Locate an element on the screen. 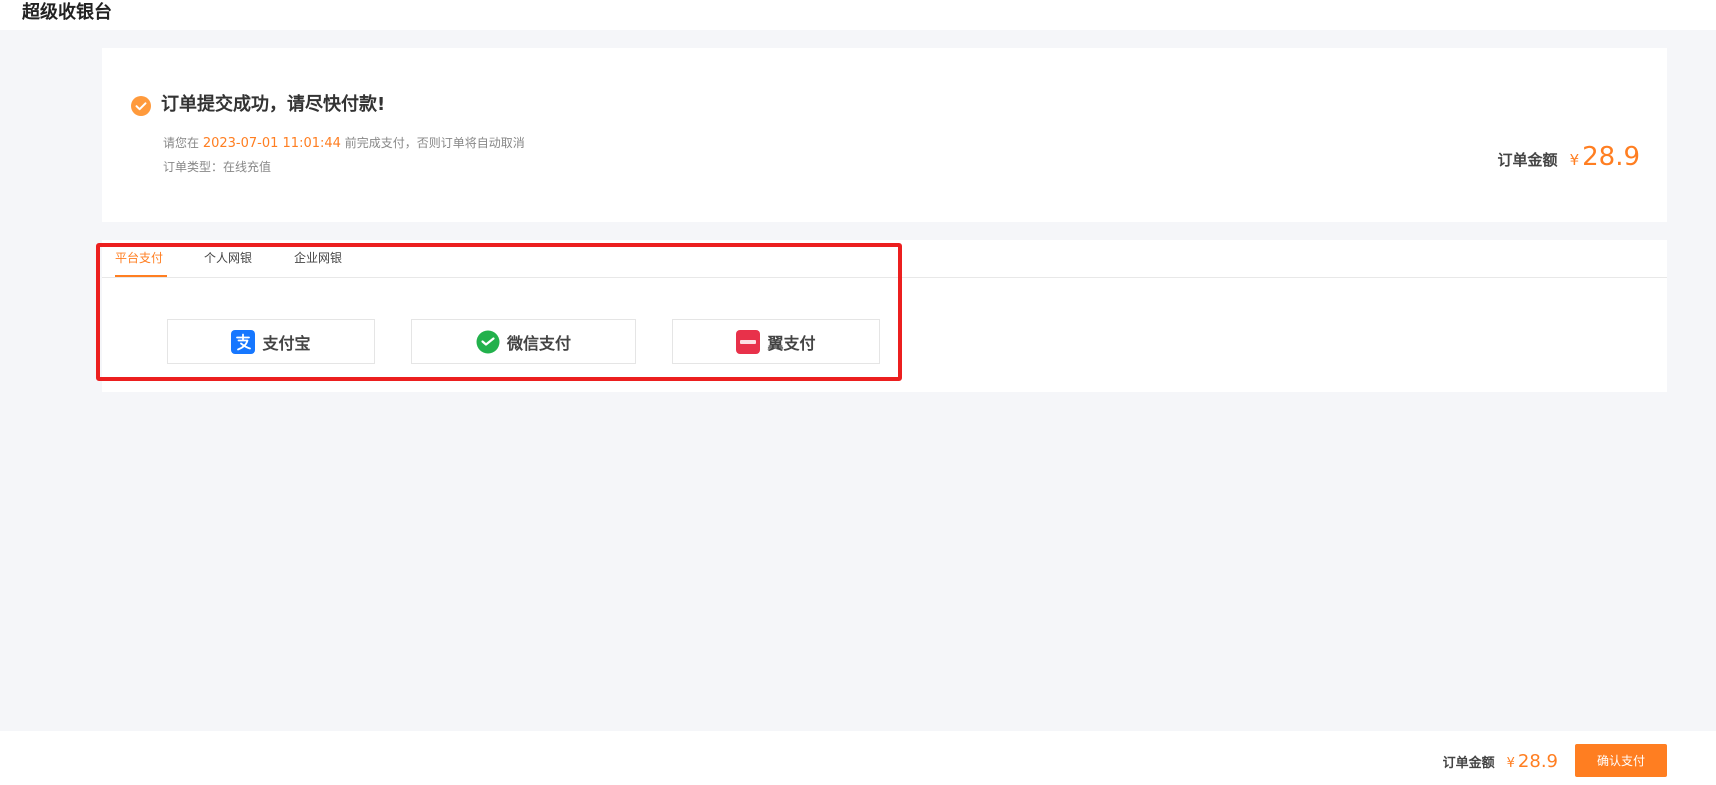  tab-personal-banking: 个人网银 is located at coordinates (228, 258).